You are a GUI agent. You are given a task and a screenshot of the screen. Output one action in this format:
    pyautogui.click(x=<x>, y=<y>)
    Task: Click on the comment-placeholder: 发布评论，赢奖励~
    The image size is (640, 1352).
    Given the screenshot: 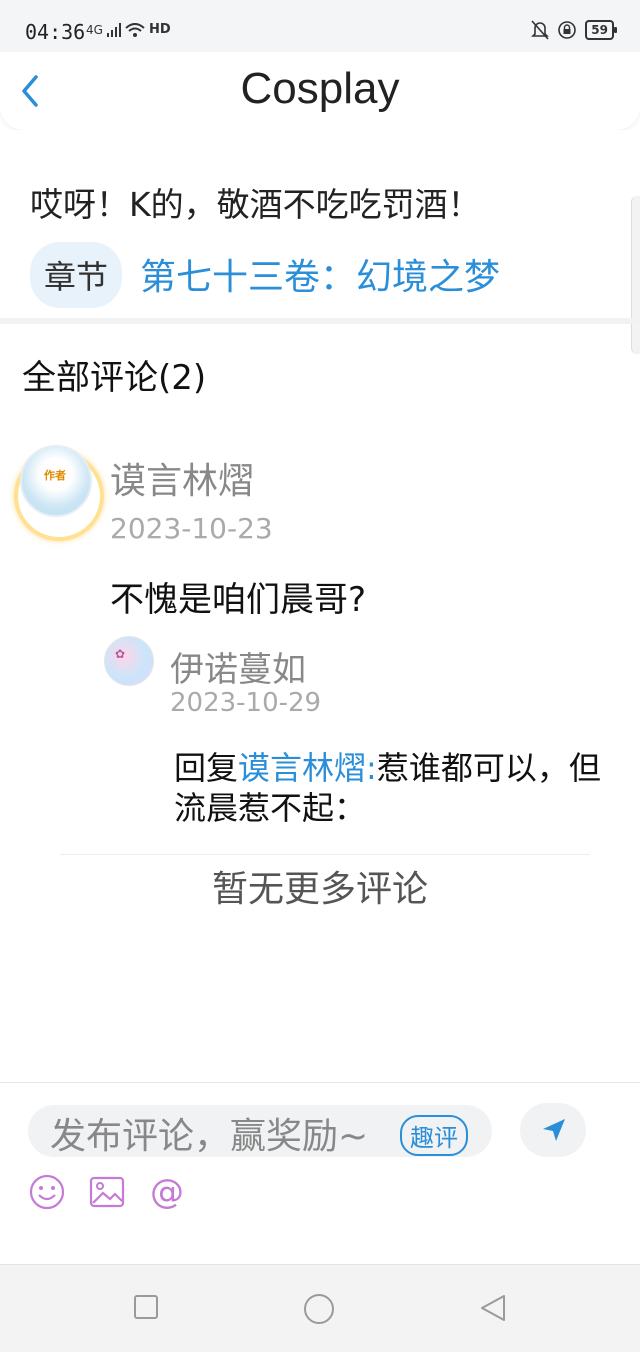 What is the action you would take?
    pyautogui.click(x=209, y=1136)
    